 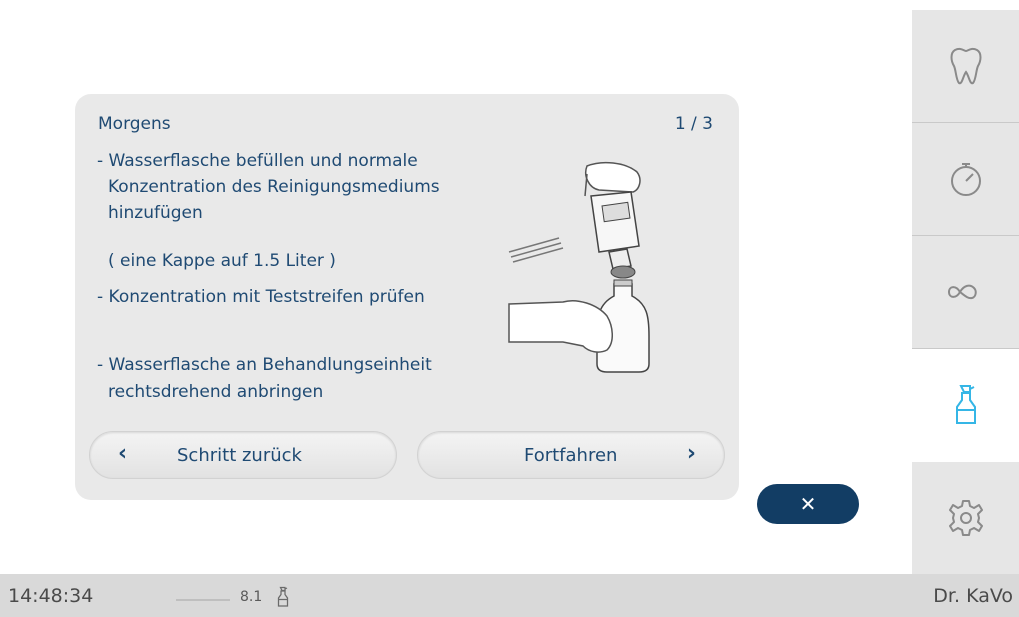 I want to click on tooth-icon, so click(x=965, y=66).